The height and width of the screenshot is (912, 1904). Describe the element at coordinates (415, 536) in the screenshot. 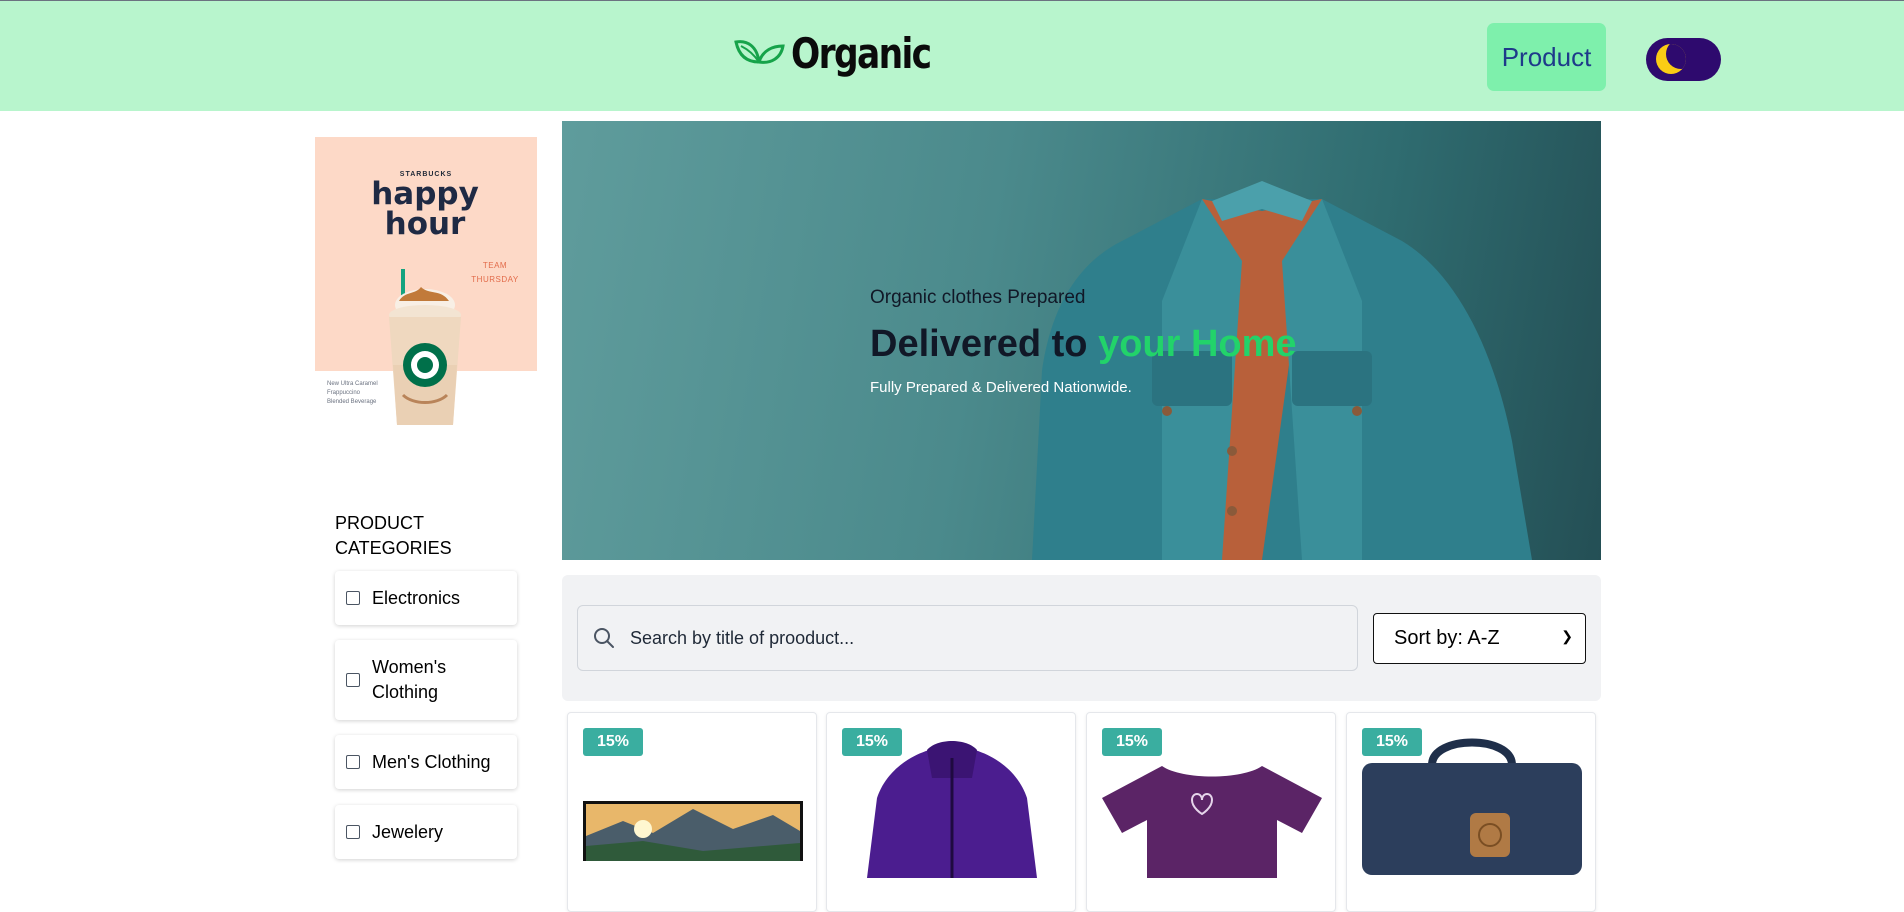

I see `categories-title: PRODUCT CATEGORIES` at that location.